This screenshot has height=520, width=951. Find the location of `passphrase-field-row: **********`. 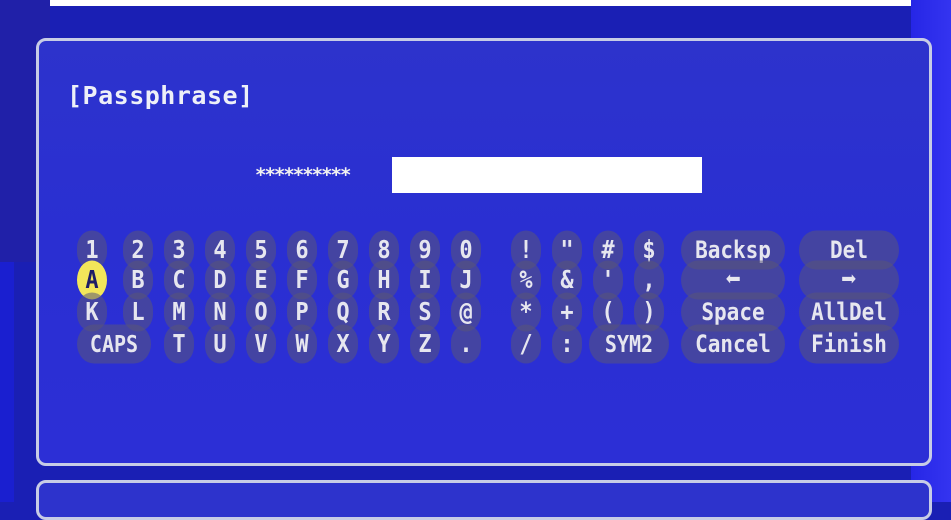

passphrase-field-row: ********** is located at coordinates (478, 175).